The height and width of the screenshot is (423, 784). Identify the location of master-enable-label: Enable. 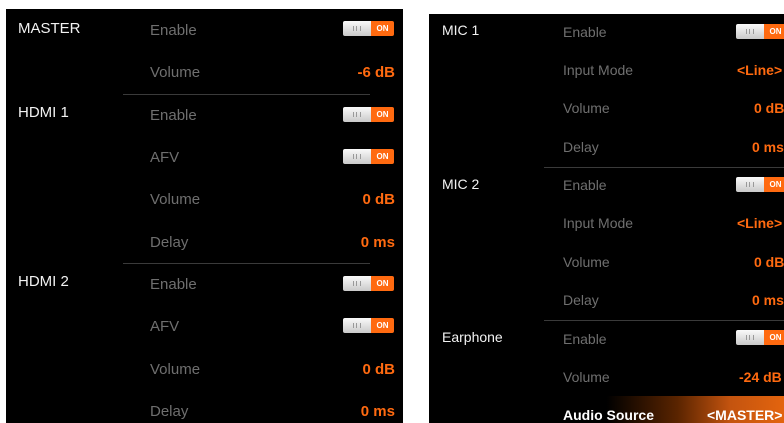
(173, 30).